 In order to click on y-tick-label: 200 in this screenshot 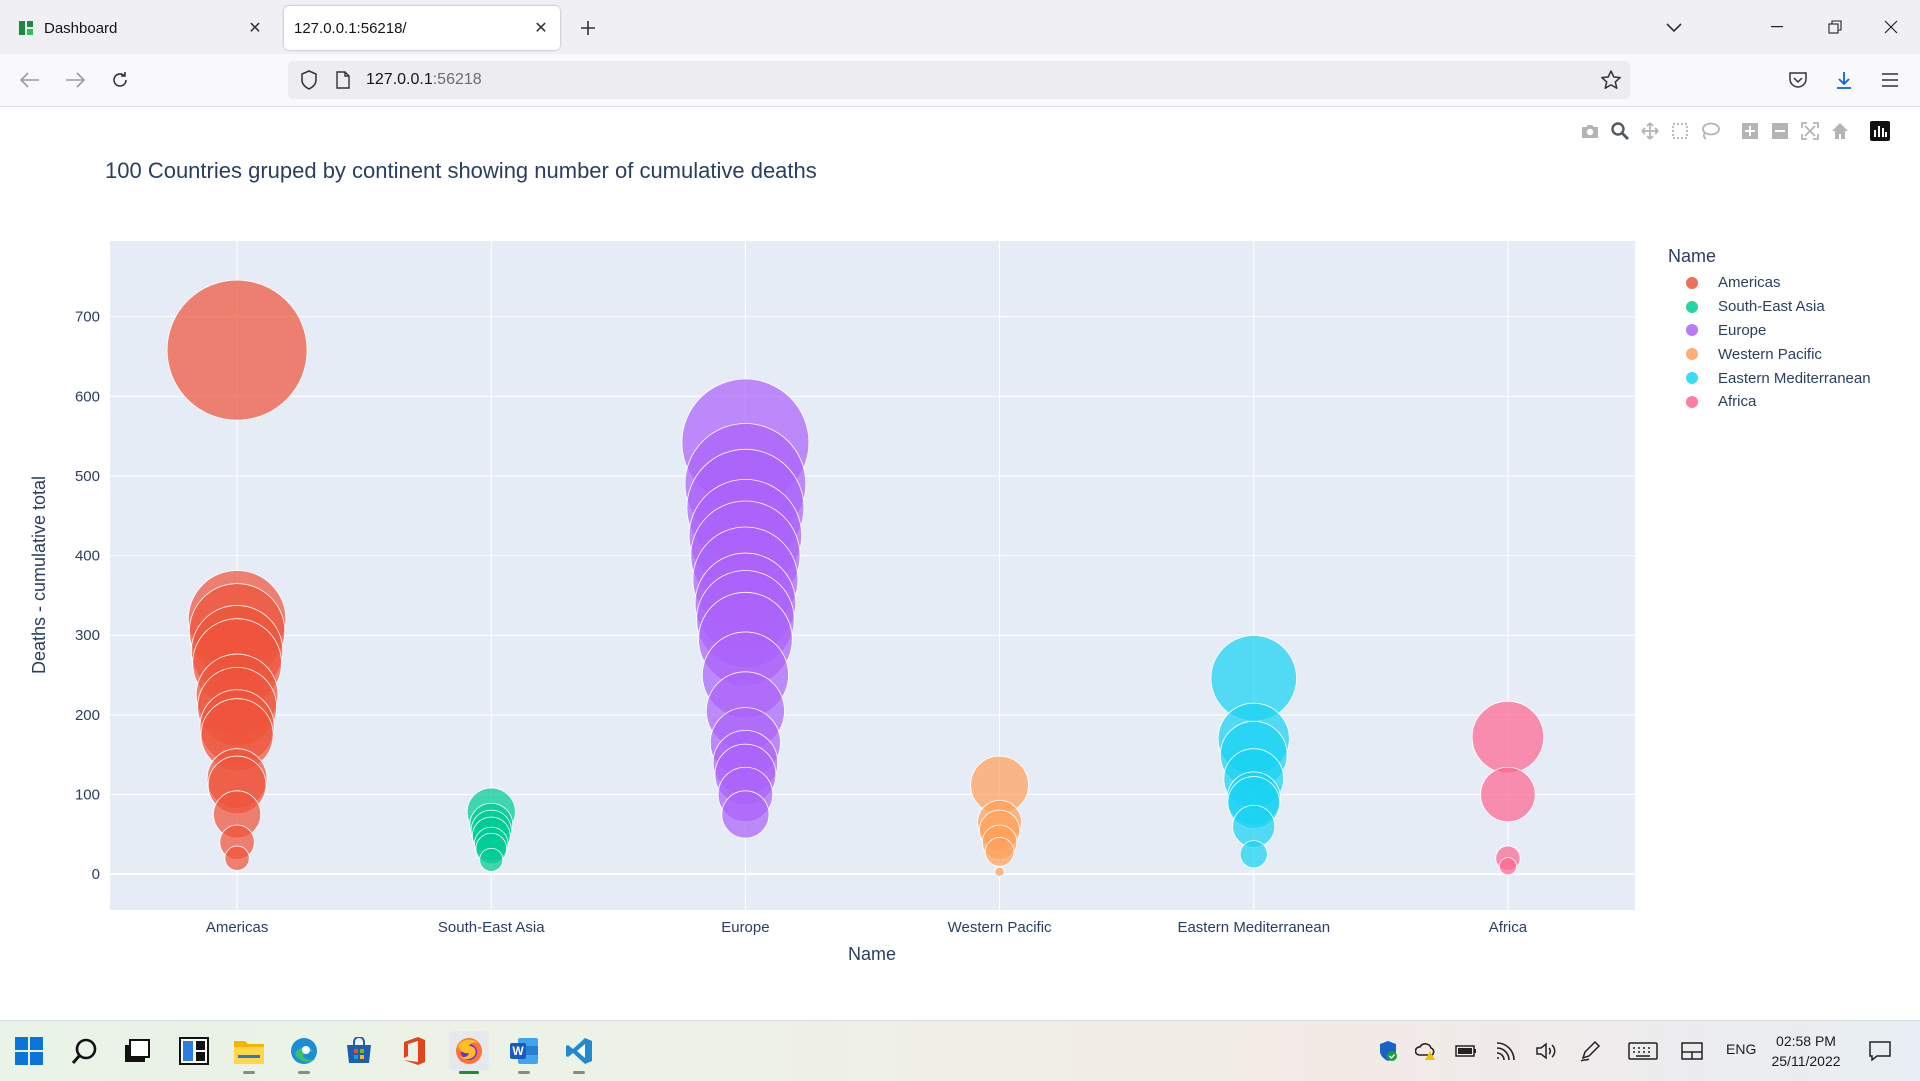, I will do `click(87, 715)`.